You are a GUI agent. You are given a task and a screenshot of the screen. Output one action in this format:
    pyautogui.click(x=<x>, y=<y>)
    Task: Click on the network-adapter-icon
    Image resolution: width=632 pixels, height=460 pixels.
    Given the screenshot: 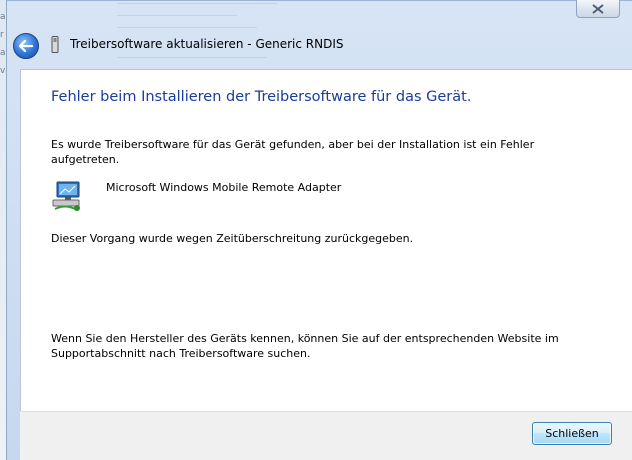 What is the action you would take?
    pyautogui.click(x=66, y=196)
    